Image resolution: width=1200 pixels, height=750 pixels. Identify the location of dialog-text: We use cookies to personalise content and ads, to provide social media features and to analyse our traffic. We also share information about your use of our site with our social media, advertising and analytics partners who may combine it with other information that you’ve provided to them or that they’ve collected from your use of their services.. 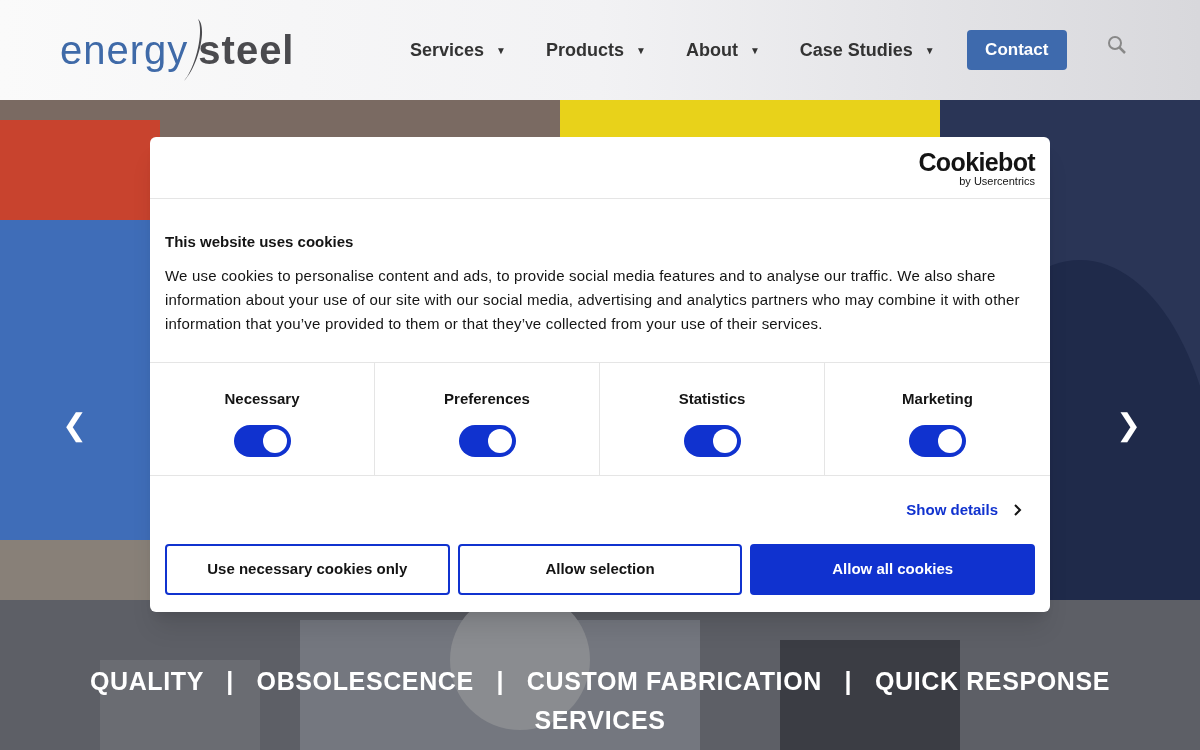
(593, 299).